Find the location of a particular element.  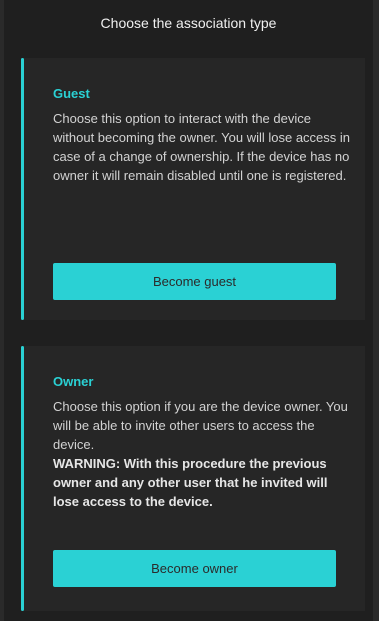

owner-option-title: Owner is located at coordinates (73, 381).